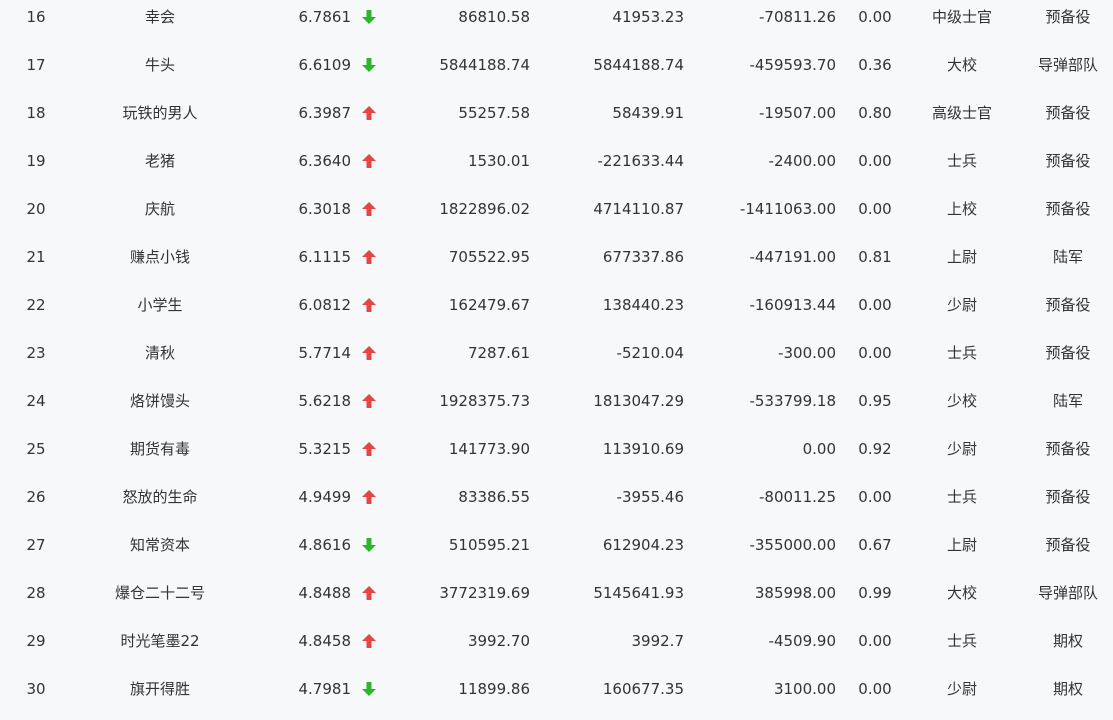 The image size is (1113, 720). What do you see at coordinates (643, 545) in the screenshot?
I see `net-value-cell: 612904.23` at bounding box center [643, 545].